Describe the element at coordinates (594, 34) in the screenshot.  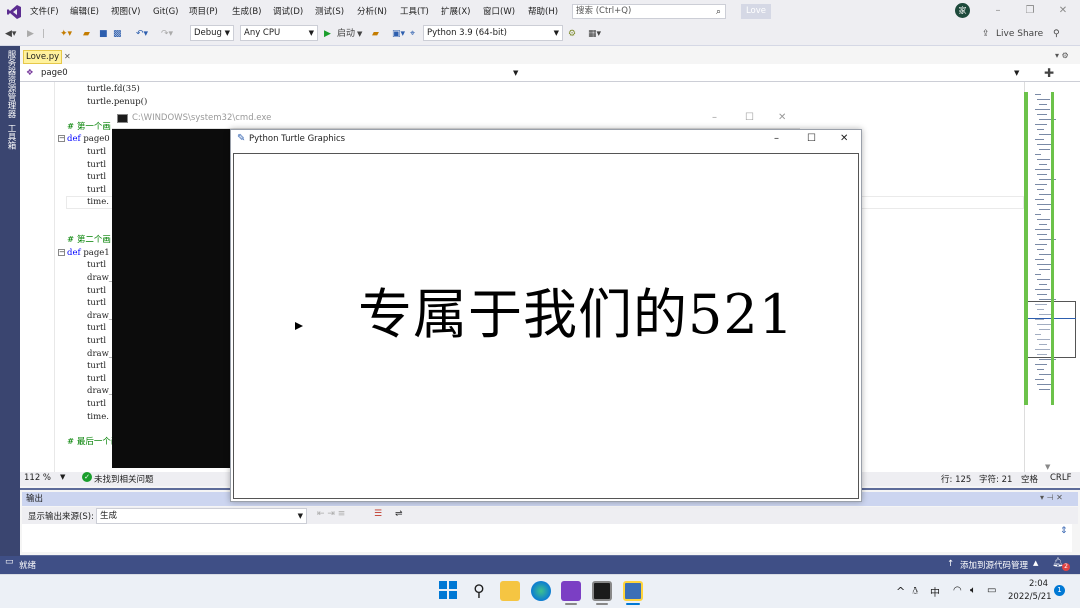
I see `layout-icon: ▦▾` at that location.